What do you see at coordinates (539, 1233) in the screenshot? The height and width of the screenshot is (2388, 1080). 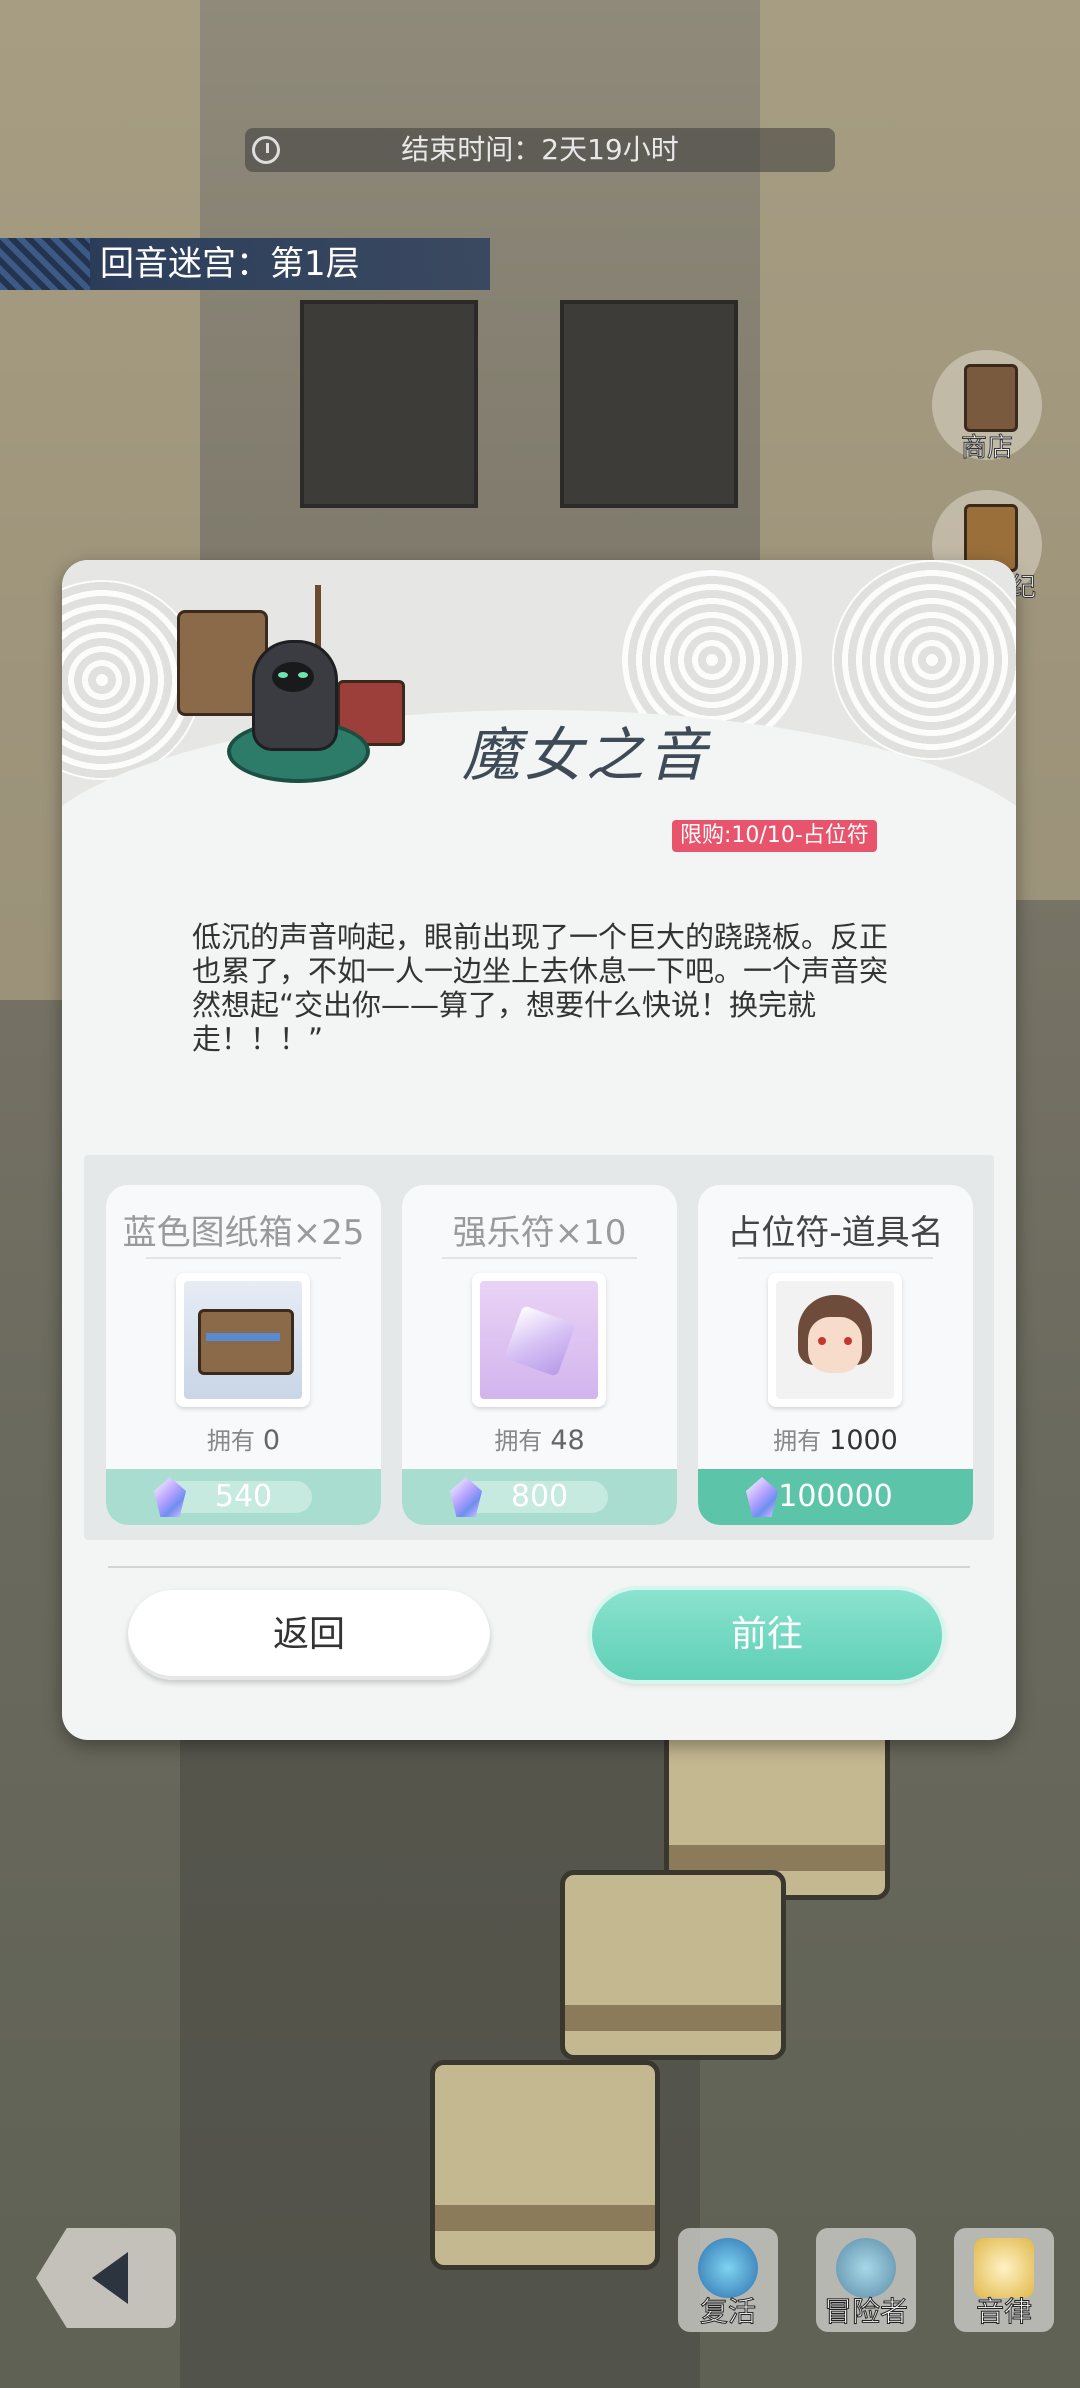 I see `item-name: 强乐符×10` at bounding box center [539, 1233].